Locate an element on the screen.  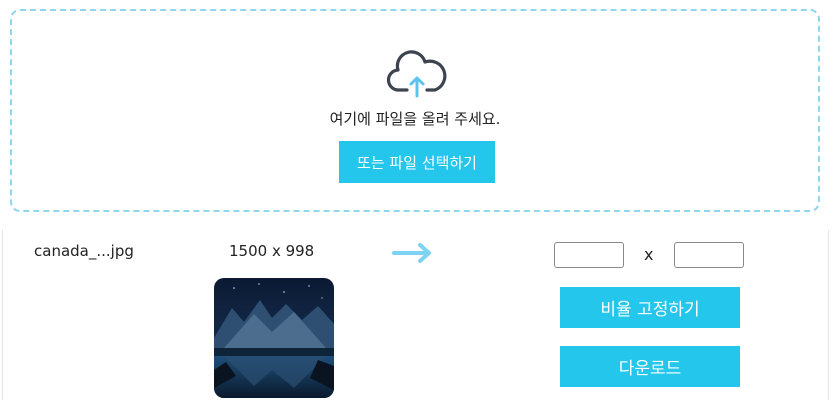
mountain-lake-image is located at coordinates (274, 338).